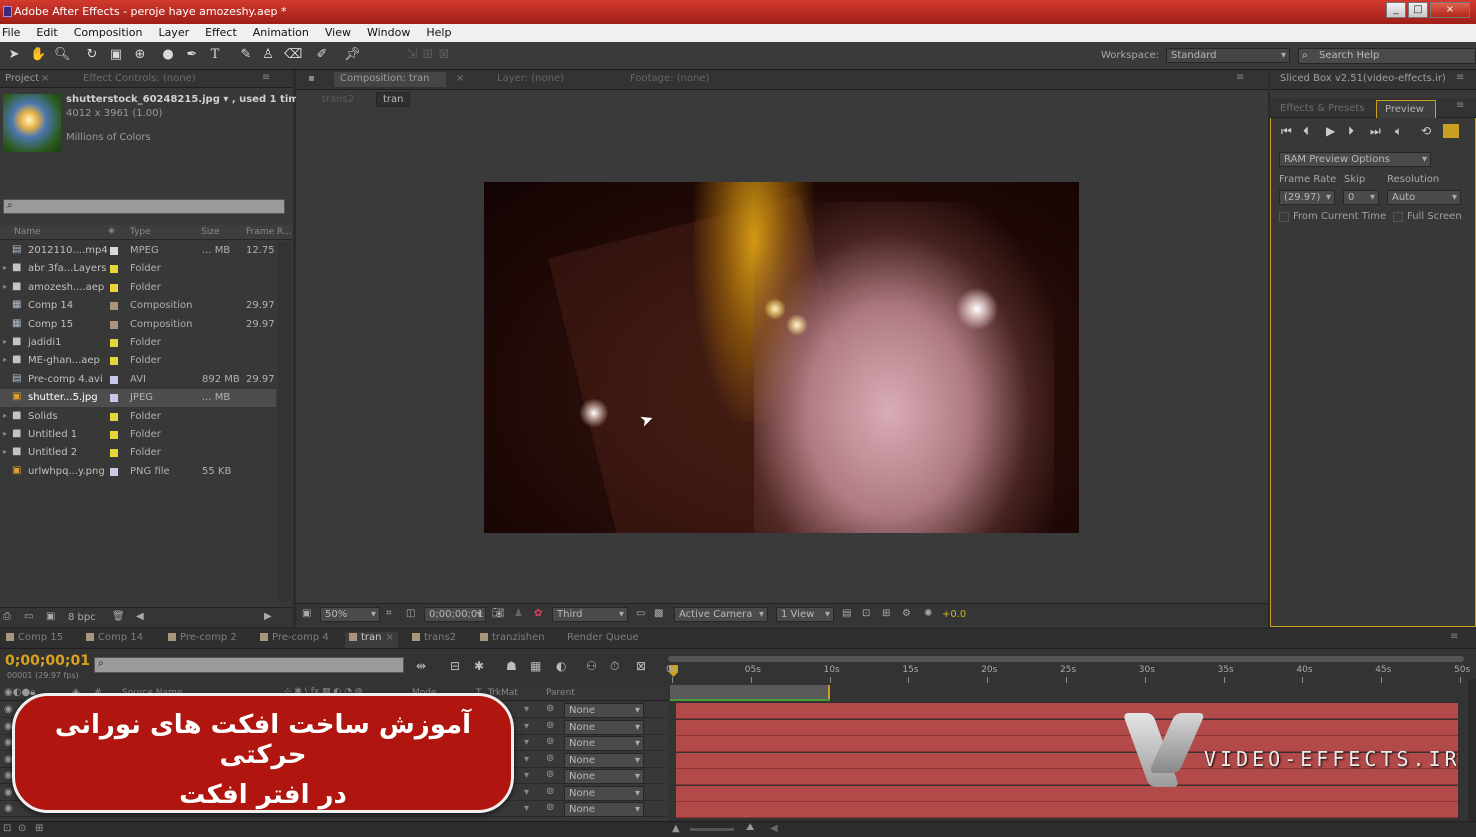 The height and width of the screenshot is (837, 1476). I want to click on menu-file: File, so click(11, 33).